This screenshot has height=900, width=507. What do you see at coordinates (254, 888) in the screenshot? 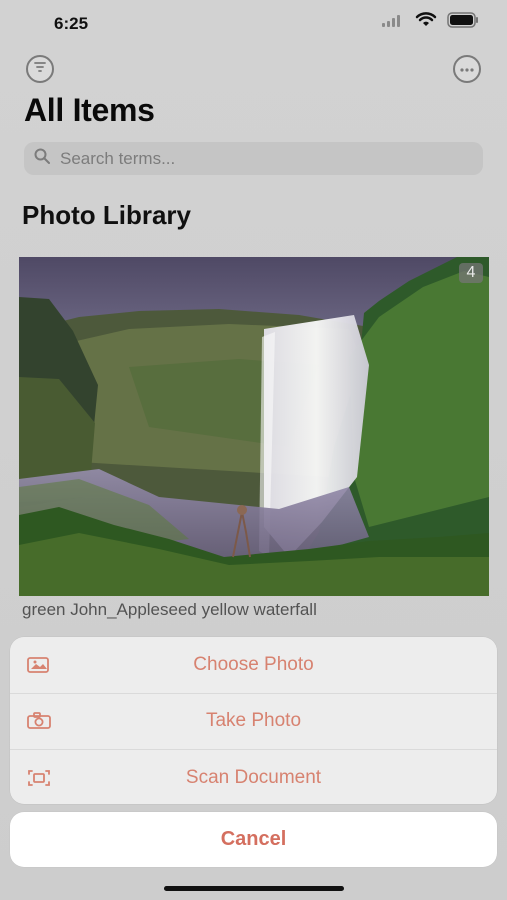
I see `home-indicator` at bounding box center [254, 888].